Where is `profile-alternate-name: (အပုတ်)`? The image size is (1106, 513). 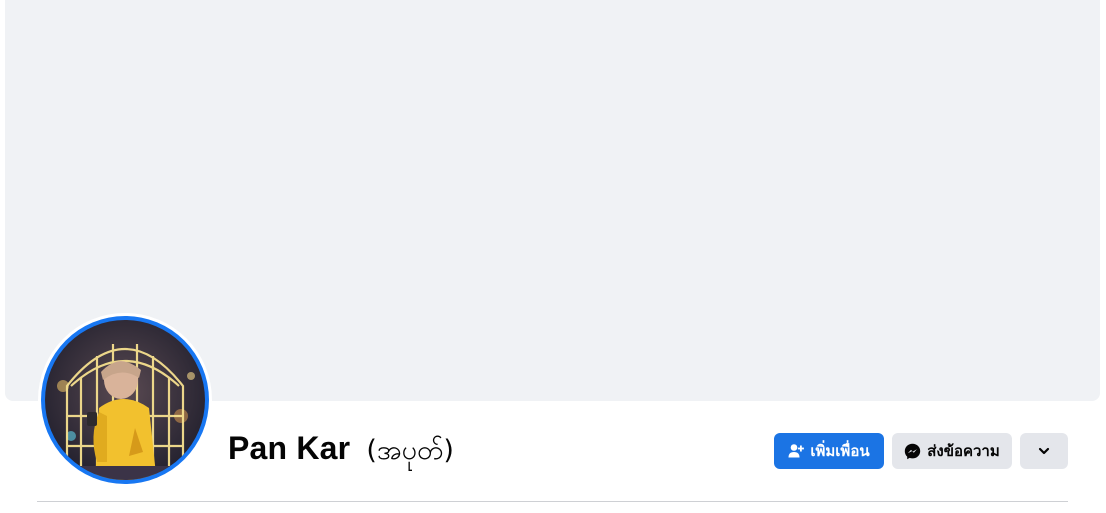 profile-alternate-name: (အပုတ်) is located at coordinates (410, 450).